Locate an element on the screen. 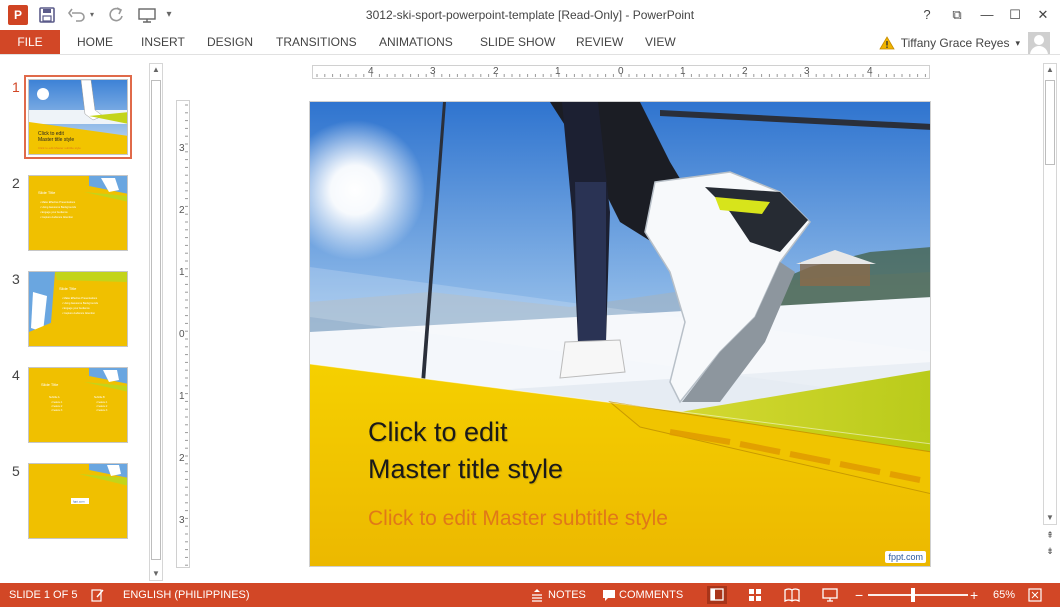 This screenshot has height=607, width=1060. tab-home: HOME is located at coordinates (95, 42).